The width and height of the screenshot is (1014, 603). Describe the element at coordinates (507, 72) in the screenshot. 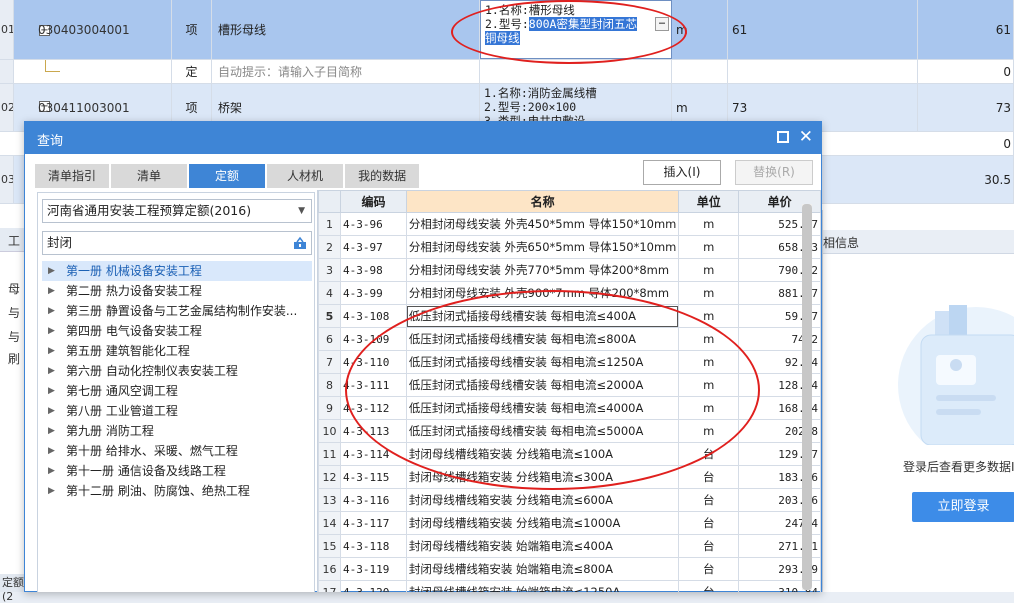

I see `bill-subrow: 定 自动提示：请输入子目简称 0` at that location.